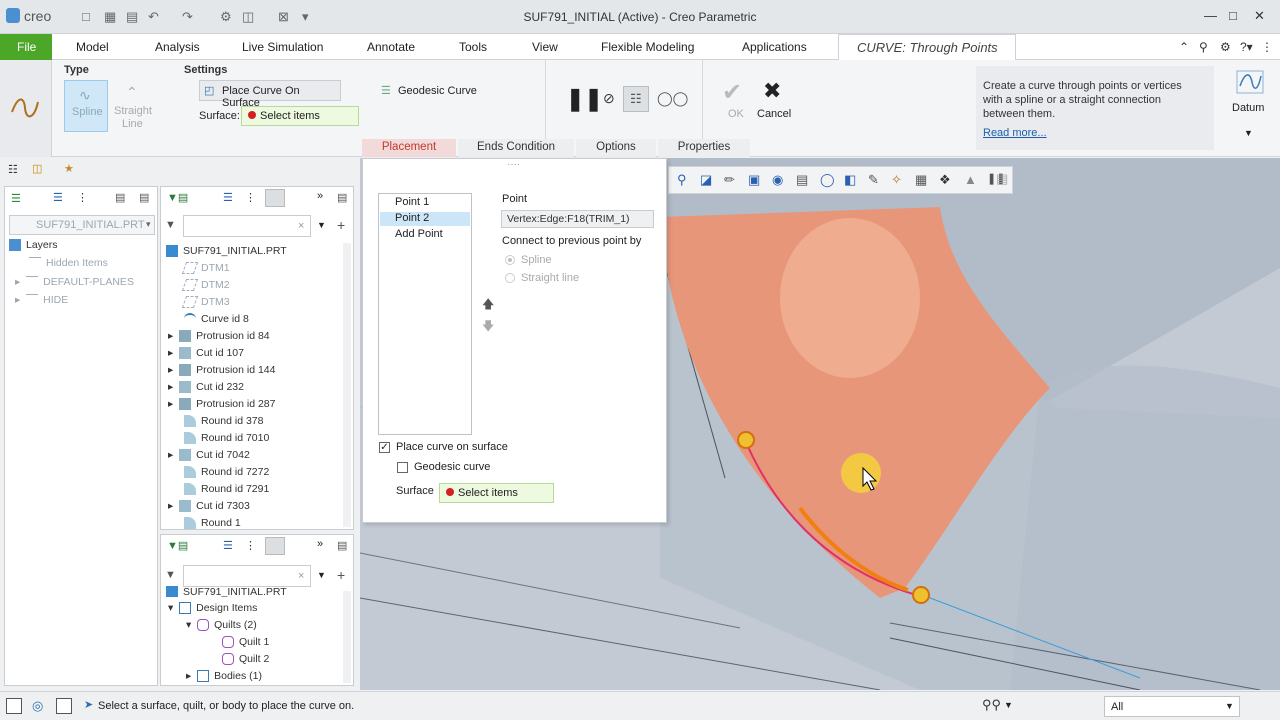 Image resolution: width=1280 pixels, height=720 pixels. What do you see at coordinates (69, 168) in the screenshot?
I see `favorites-tab-icon: ★` at bounding box center [69, 168].